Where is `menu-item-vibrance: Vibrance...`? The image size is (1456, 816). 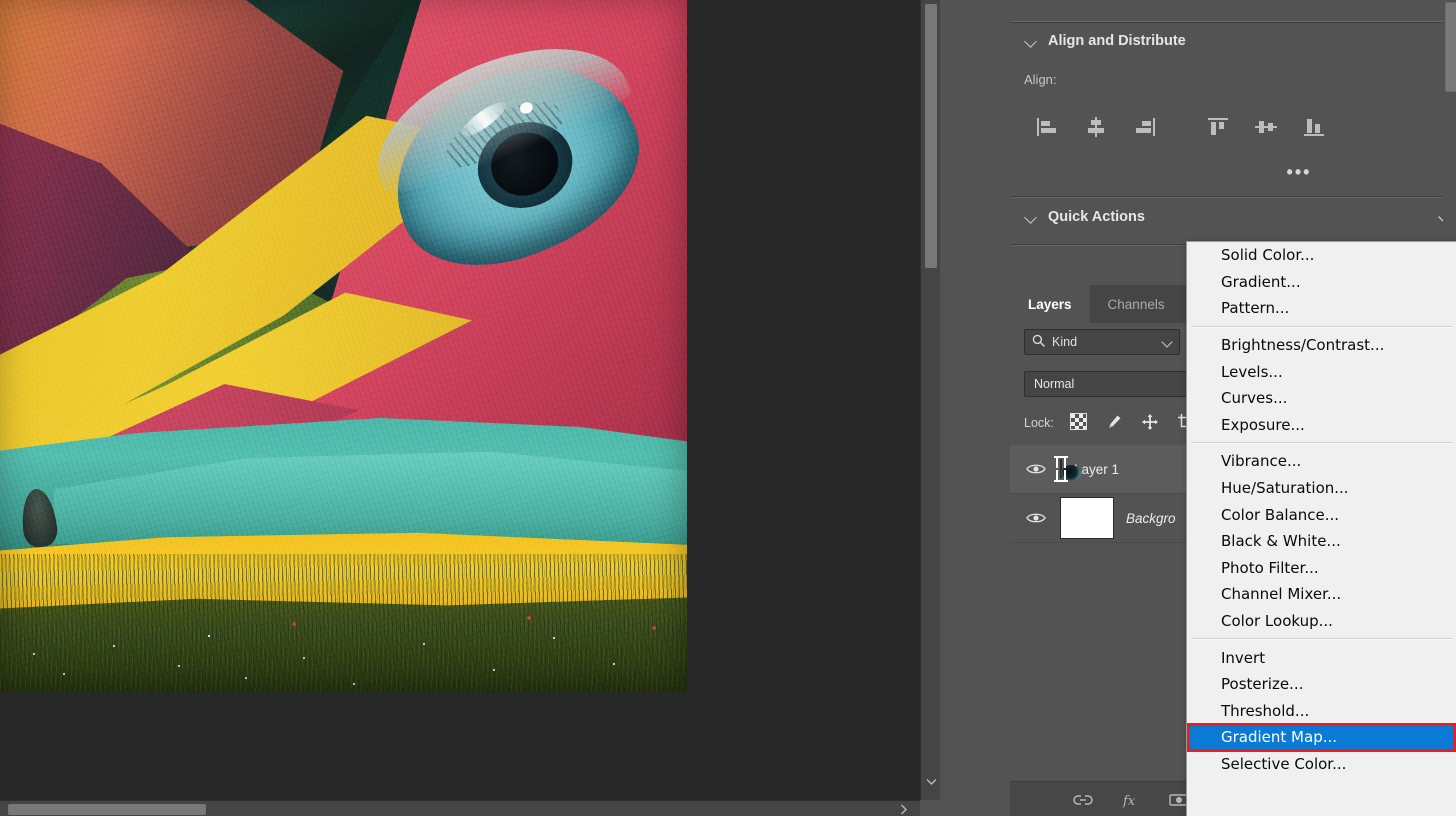 menu-item-vibrance: Vibrance... is located at coordinates (1321, 461).